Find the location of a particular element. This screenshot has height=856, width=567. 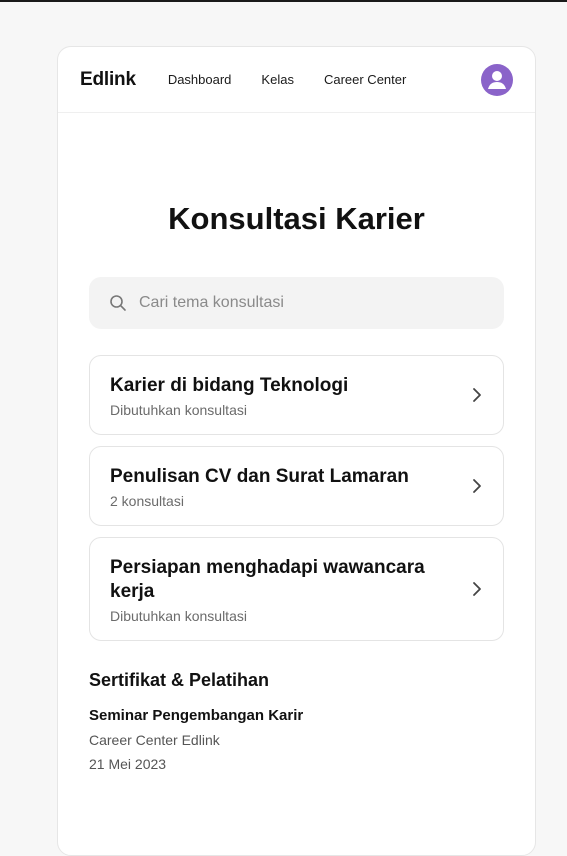

section-title-certificates: Sertifikat & Pelatihan is located at coordinates (179, 680).